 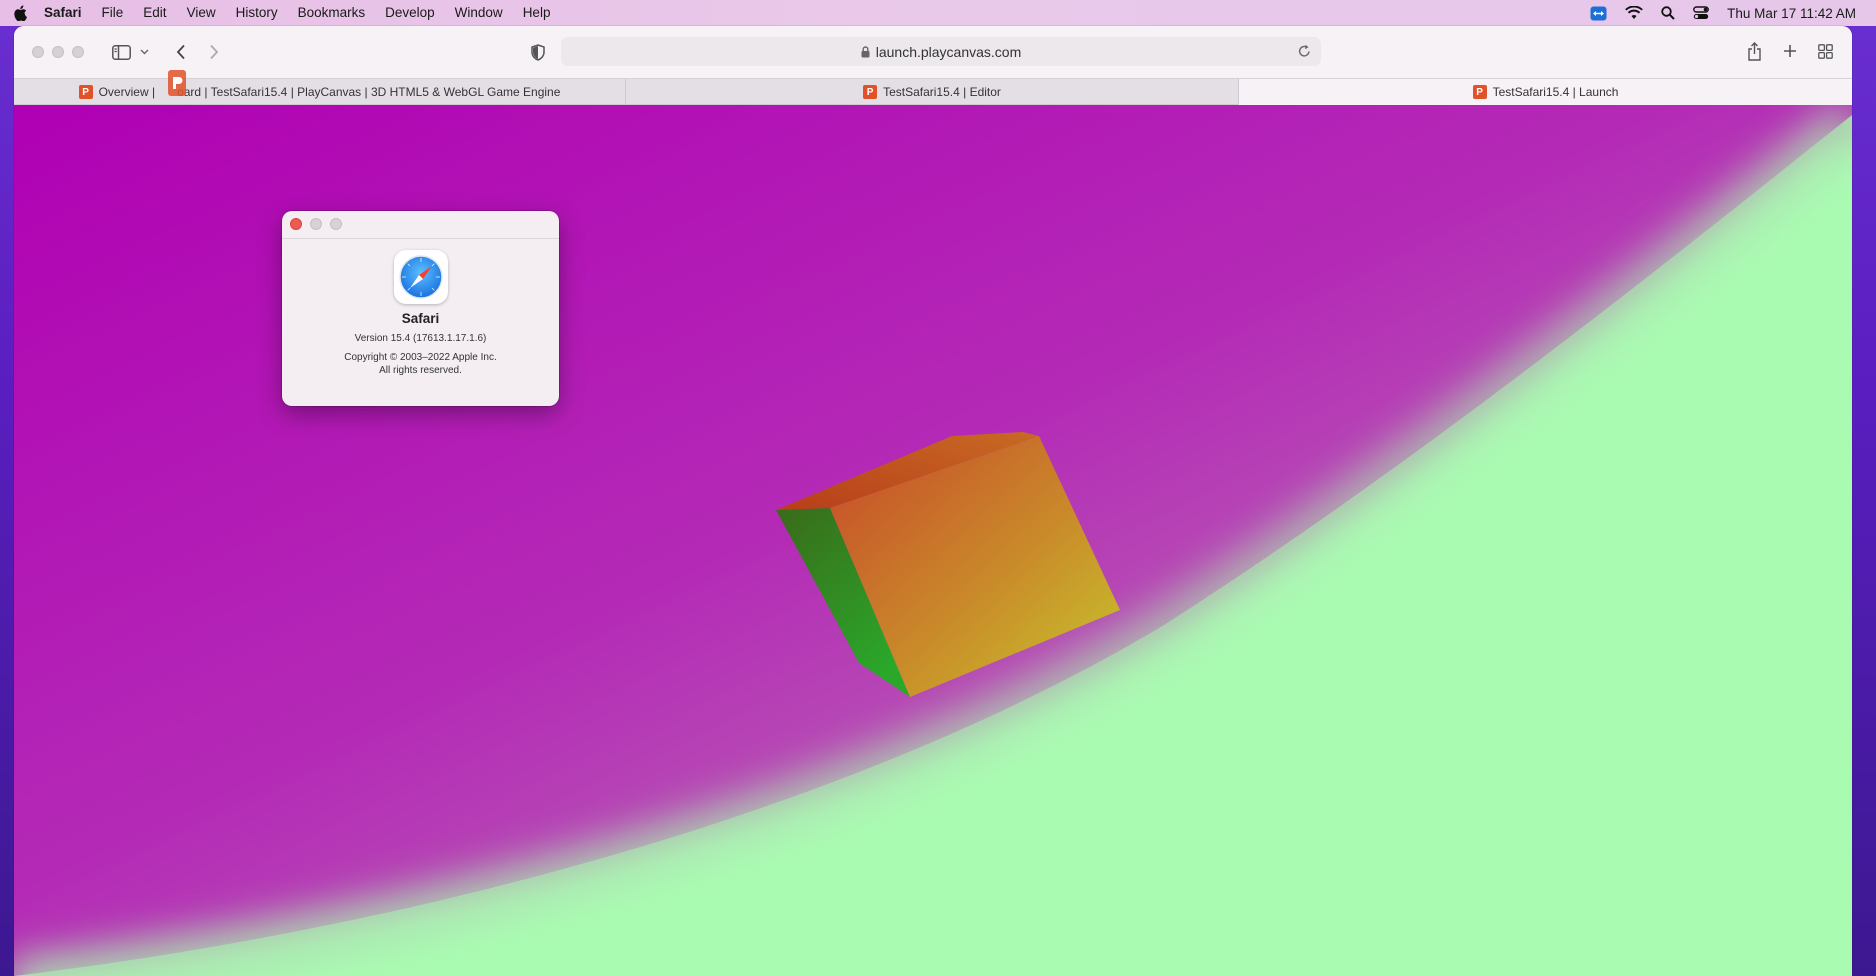 I want to click on apple-menu-icon, so click(x=20, y=13).